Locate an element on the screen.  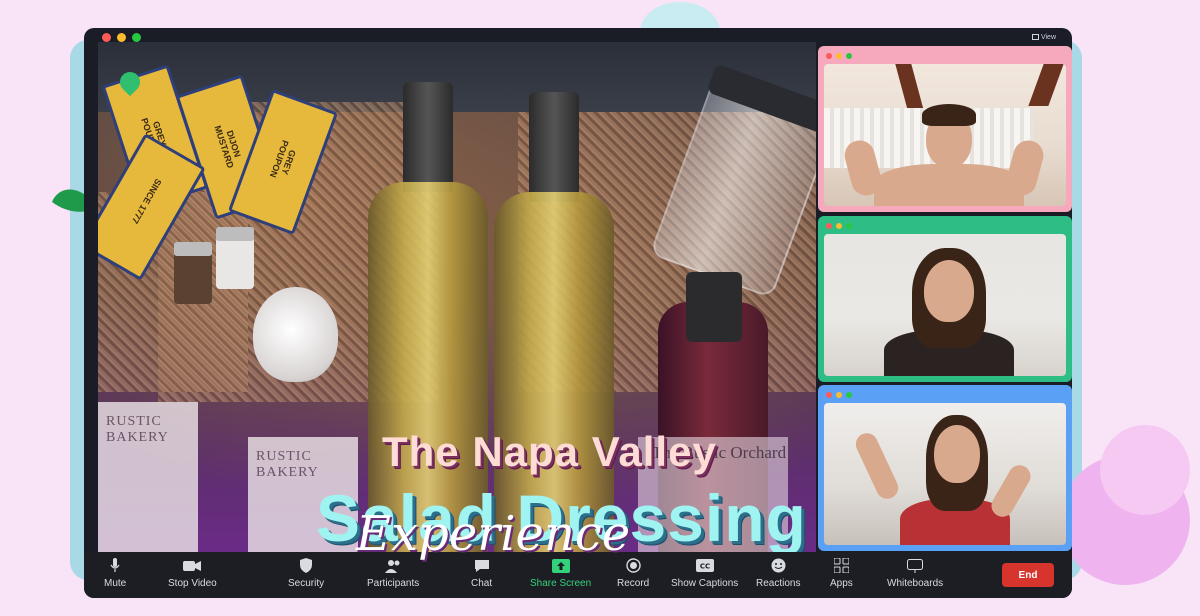
apps-icon is located at coordinates (841, 565).